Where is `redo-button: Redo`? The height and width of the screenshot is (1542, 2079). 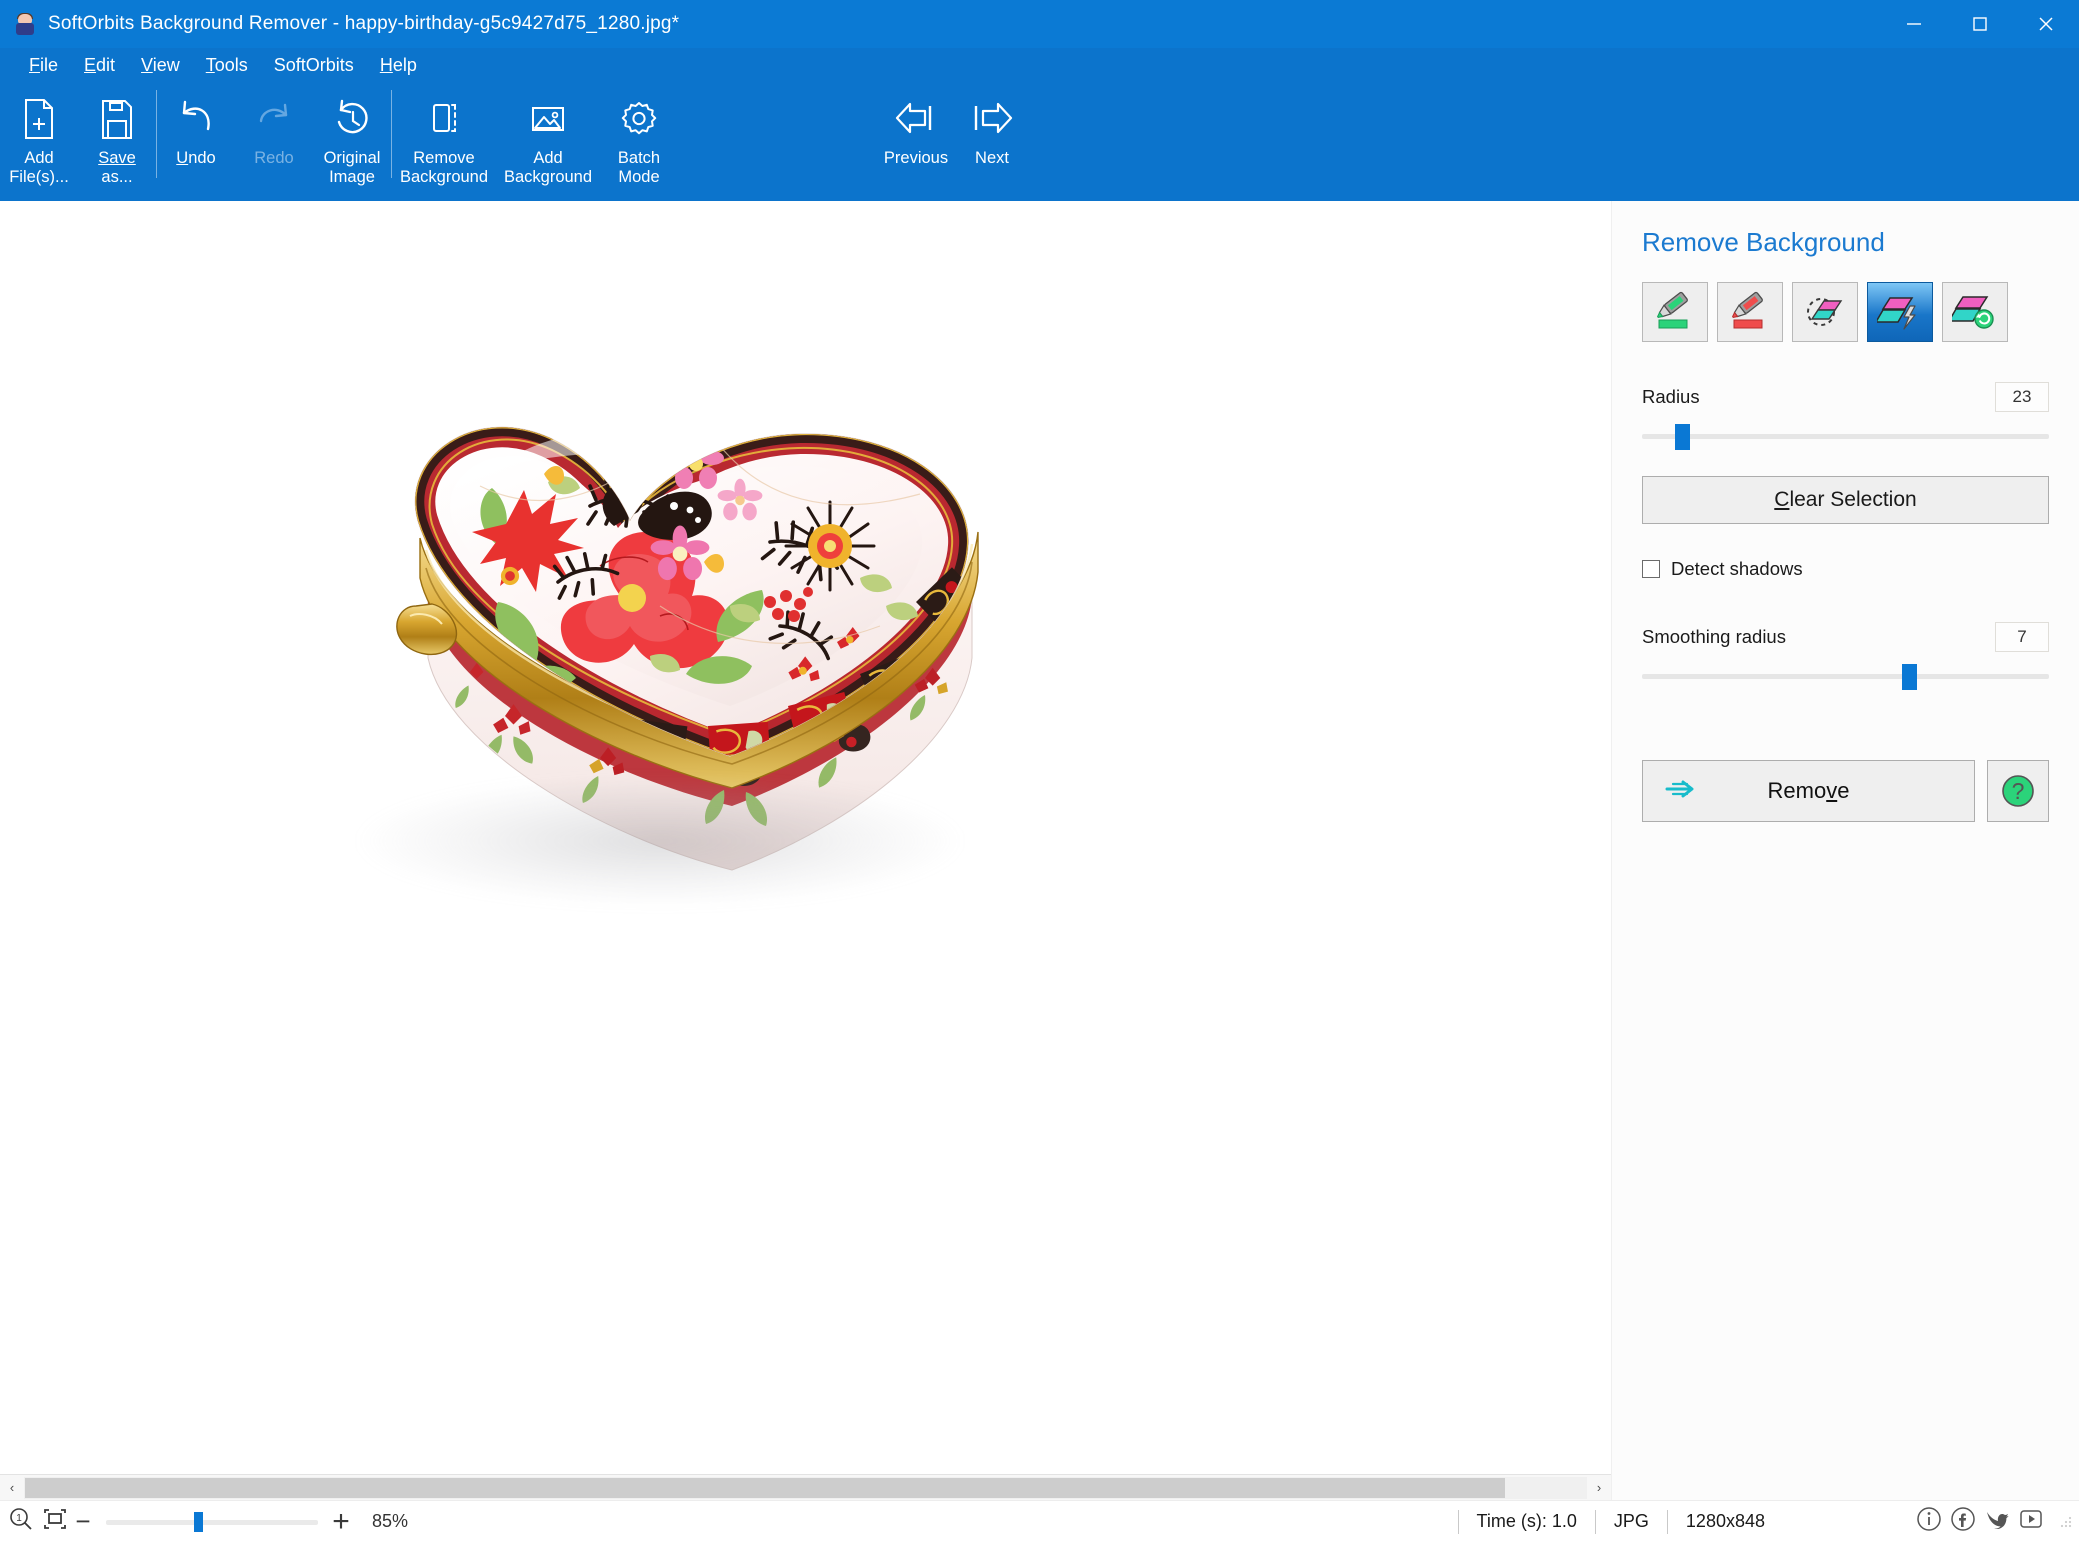 redo-button: Redo is located at coordinates (274, 138).